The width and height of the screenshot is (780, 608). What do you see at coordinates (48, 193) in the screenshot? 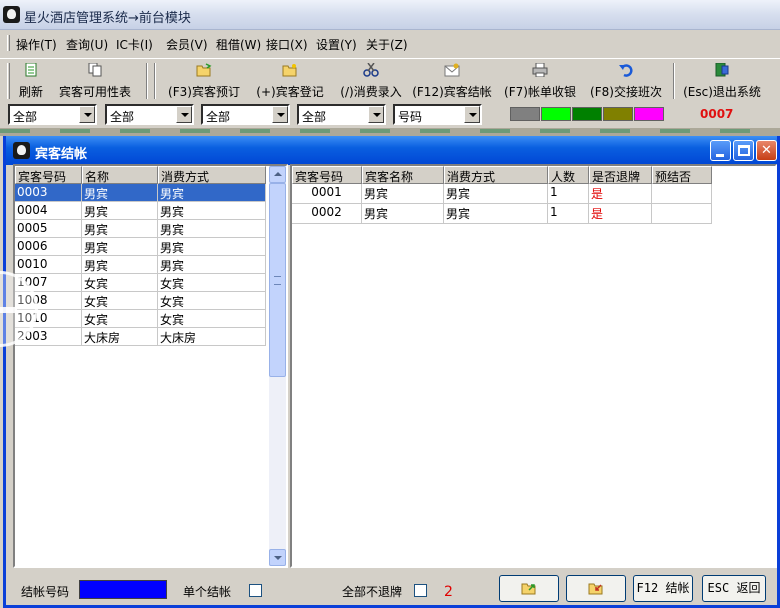
I see `guest-no-cell: 0003` at bounding box center [48, 193].